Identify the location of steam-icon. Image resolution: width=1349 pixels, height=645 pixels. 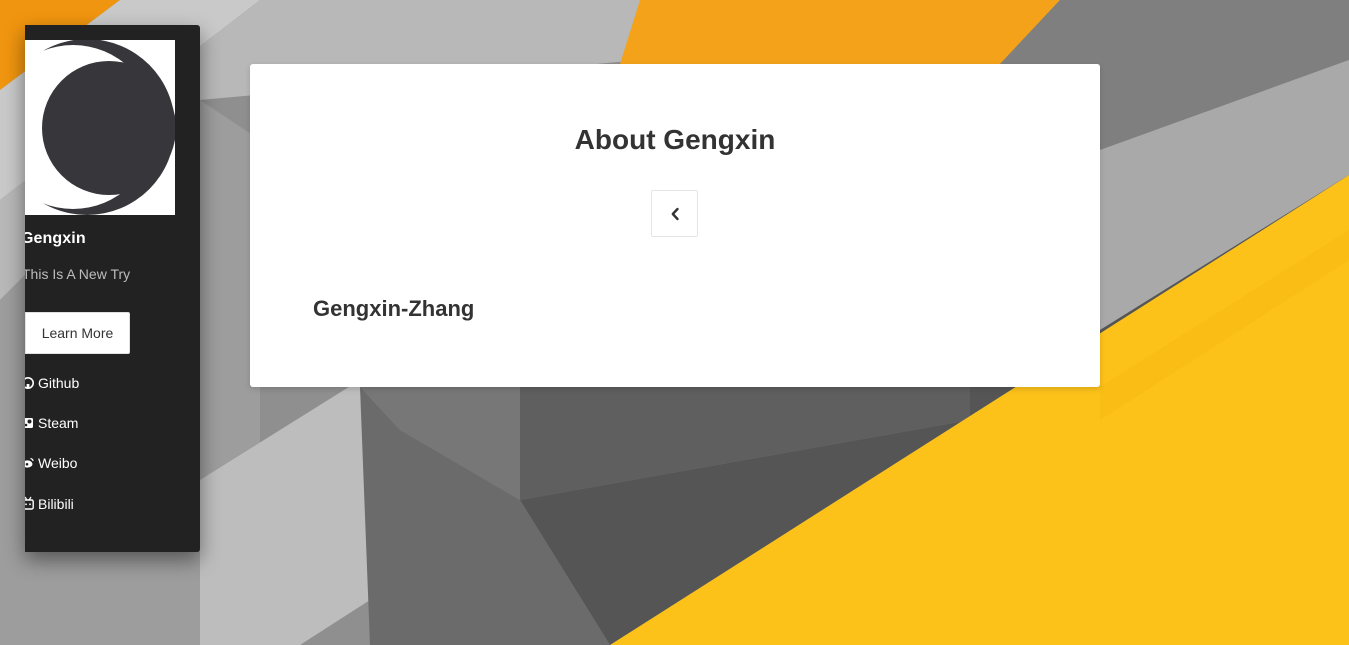
(29, 423).